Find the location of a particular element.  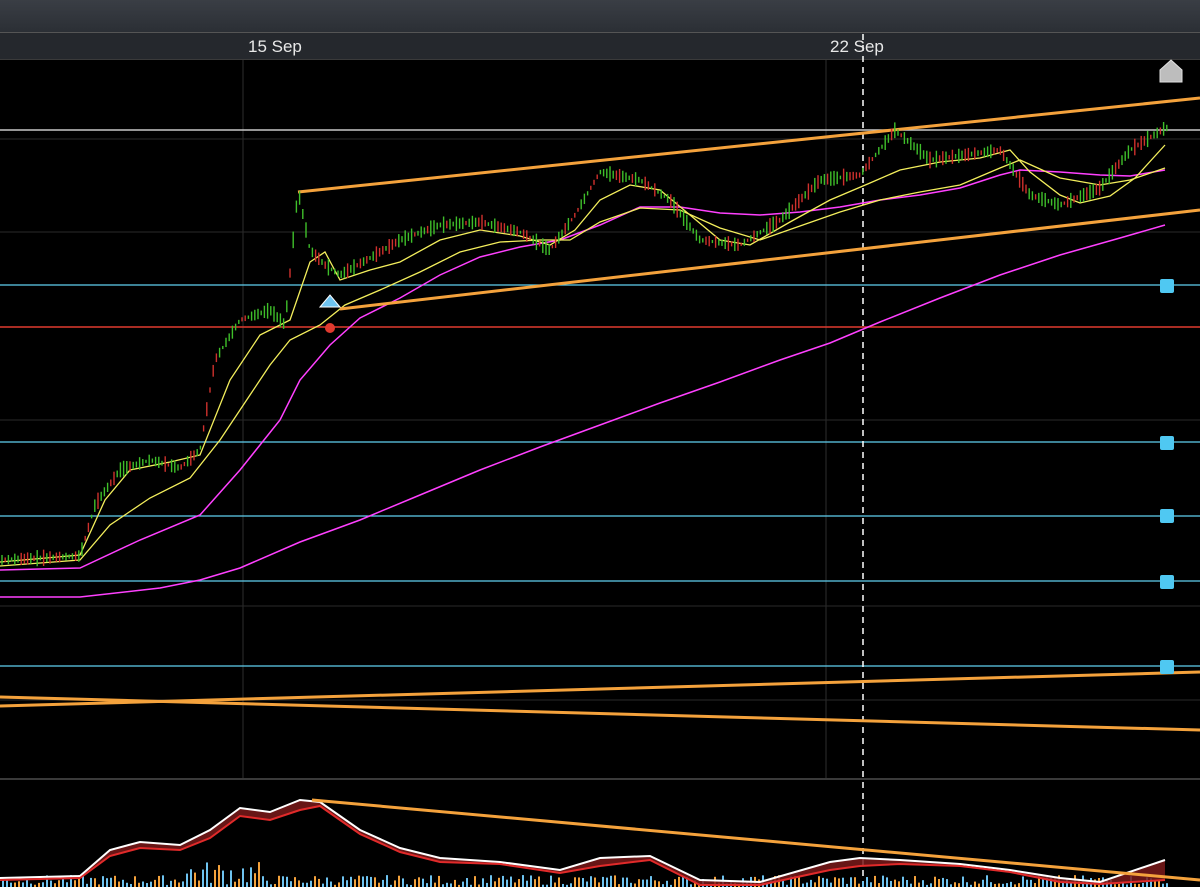

sell-signal-marker is located at coordinates (330, 328).